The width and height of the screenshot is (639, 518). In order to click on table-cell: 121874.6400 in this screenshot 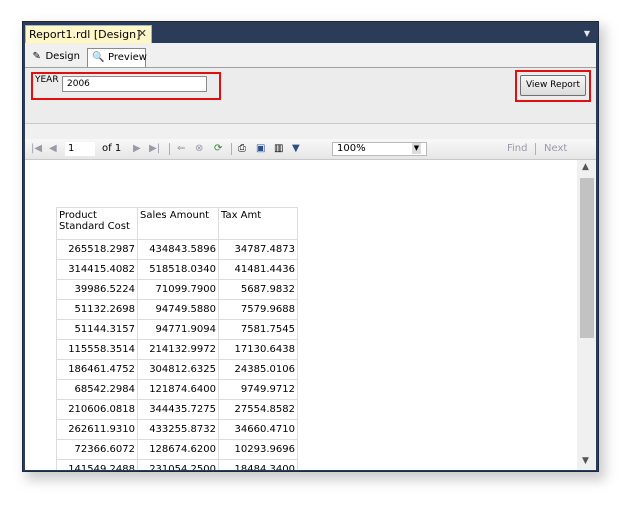, I will do `click(178, 389)`.